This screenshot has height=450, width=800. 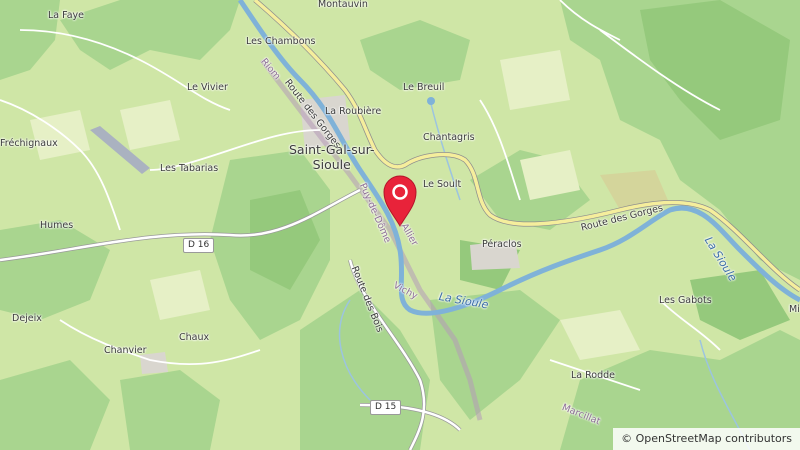 I want to click on place-label-le-soult: Le Soult, so click(x=442, y=184).